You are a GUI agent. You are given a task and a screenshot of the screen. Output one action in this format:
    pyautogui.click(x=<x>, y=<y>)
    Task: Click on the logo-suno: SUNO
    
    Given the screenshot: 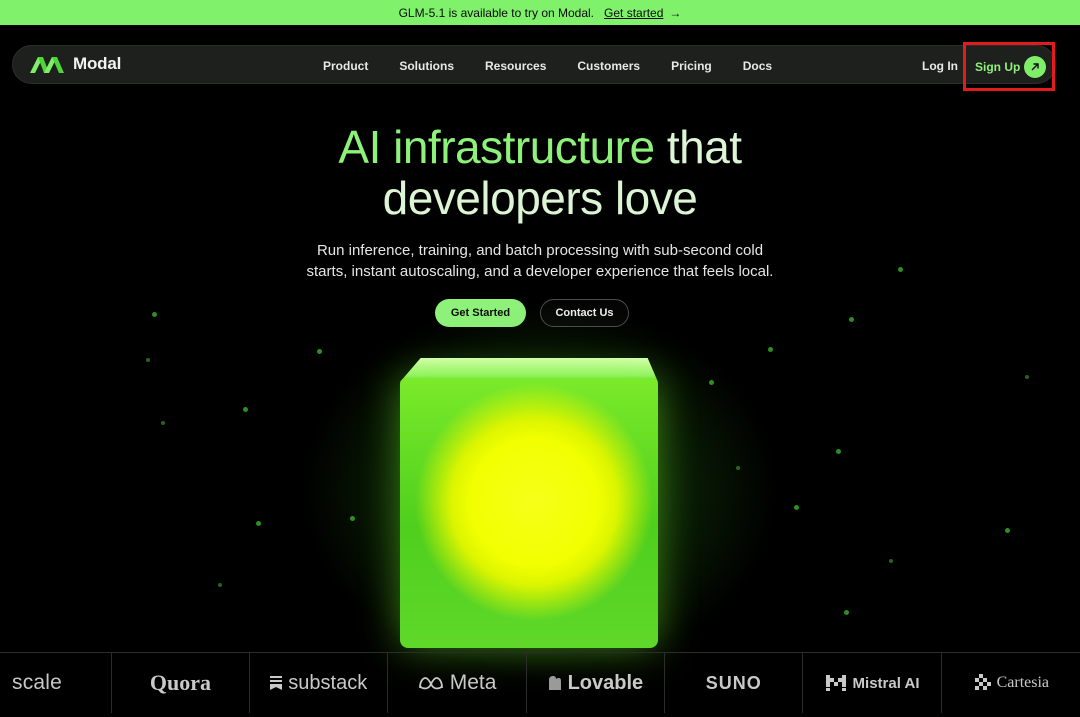 What is the action you would take?
    pyautogui.click(x=734, y=683)
    